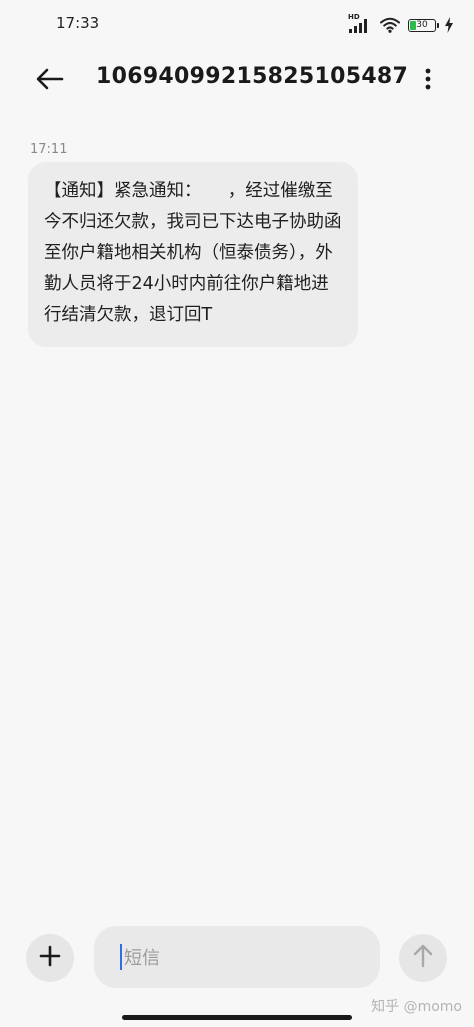 This screenshot has width=474, height=1027. Describe the element at coordinates (49, 149) in the screenshot. I see `message-timestamp: 17:11` at that location.